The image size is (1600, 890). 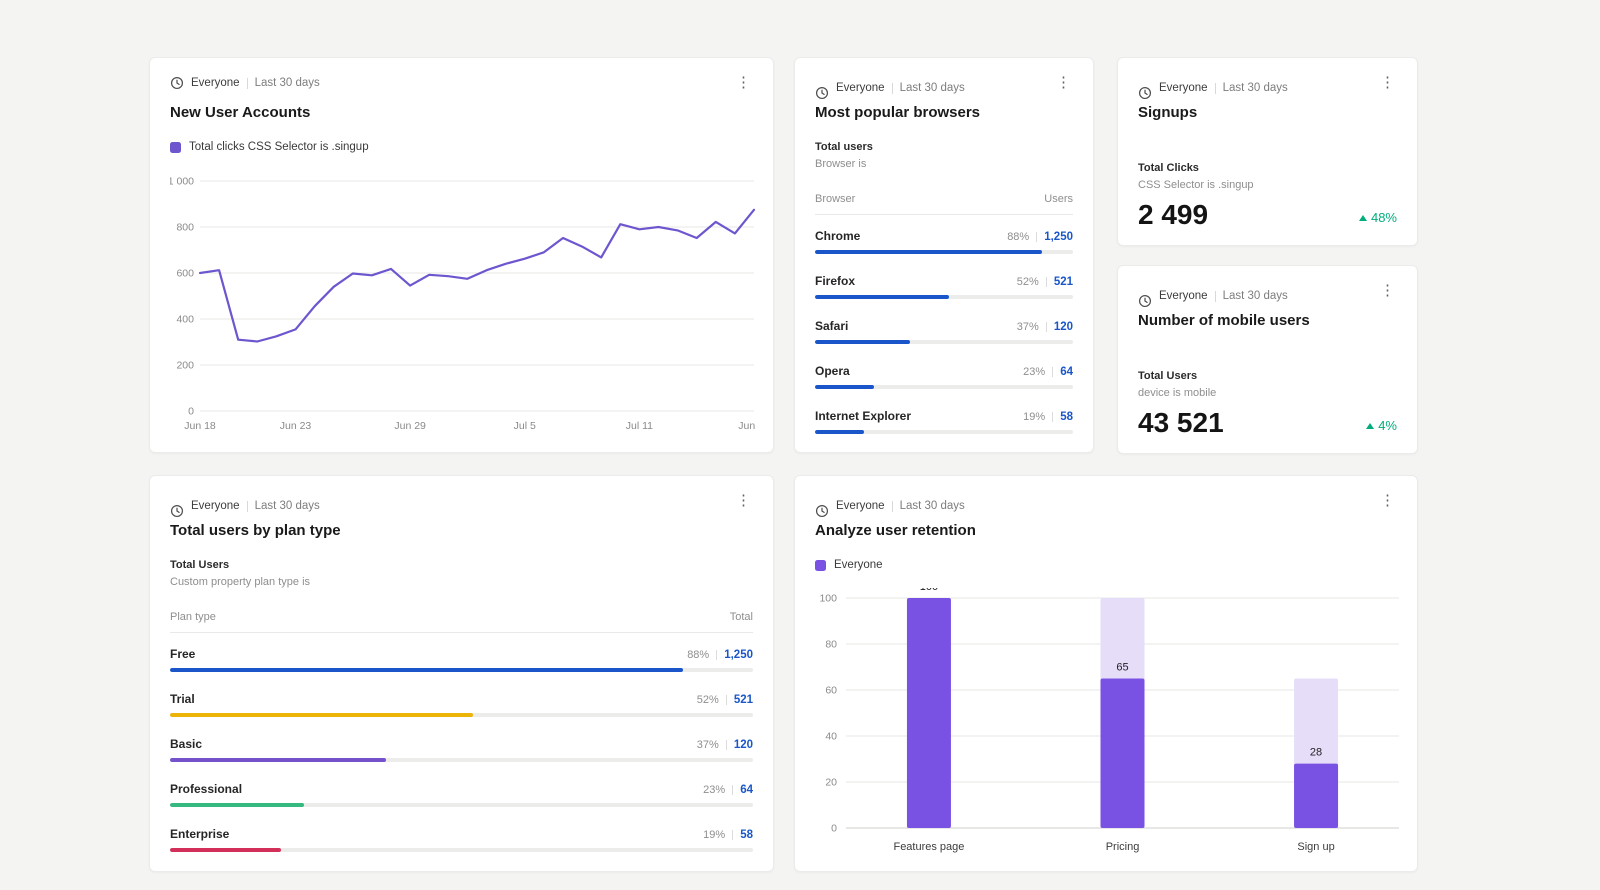 What do you see at coordinates (186, 744) in the screenshot?
I see `row-label: Basic` at bounding box center [186, 744].